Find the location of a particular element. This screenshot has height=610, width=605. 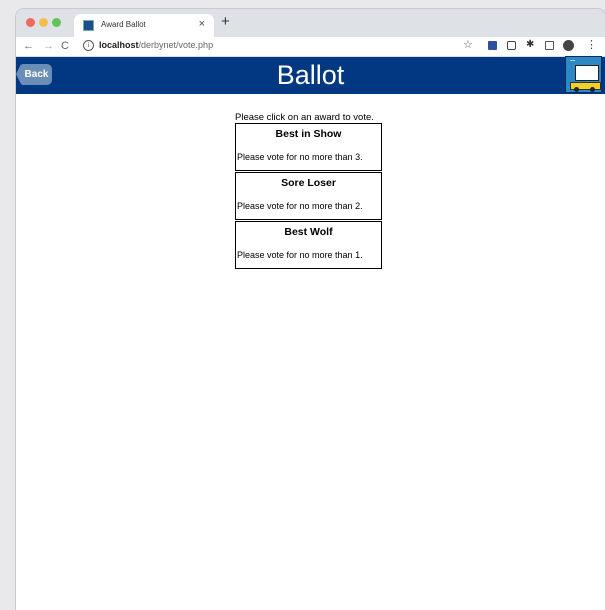

profile-avatar-icon is located at coordinates (568, 45).